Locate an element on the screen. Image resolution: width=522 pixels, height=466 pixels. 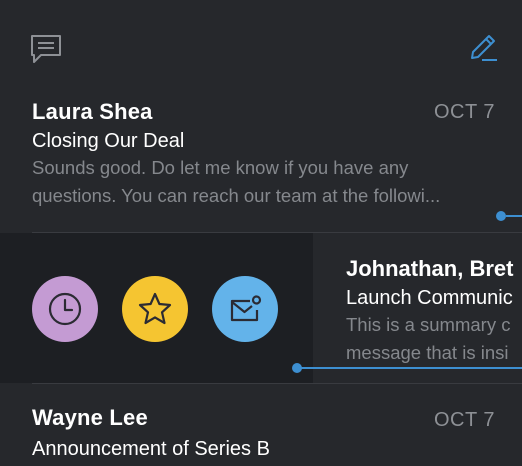
clock-icon is located at coordinates (65, 309).